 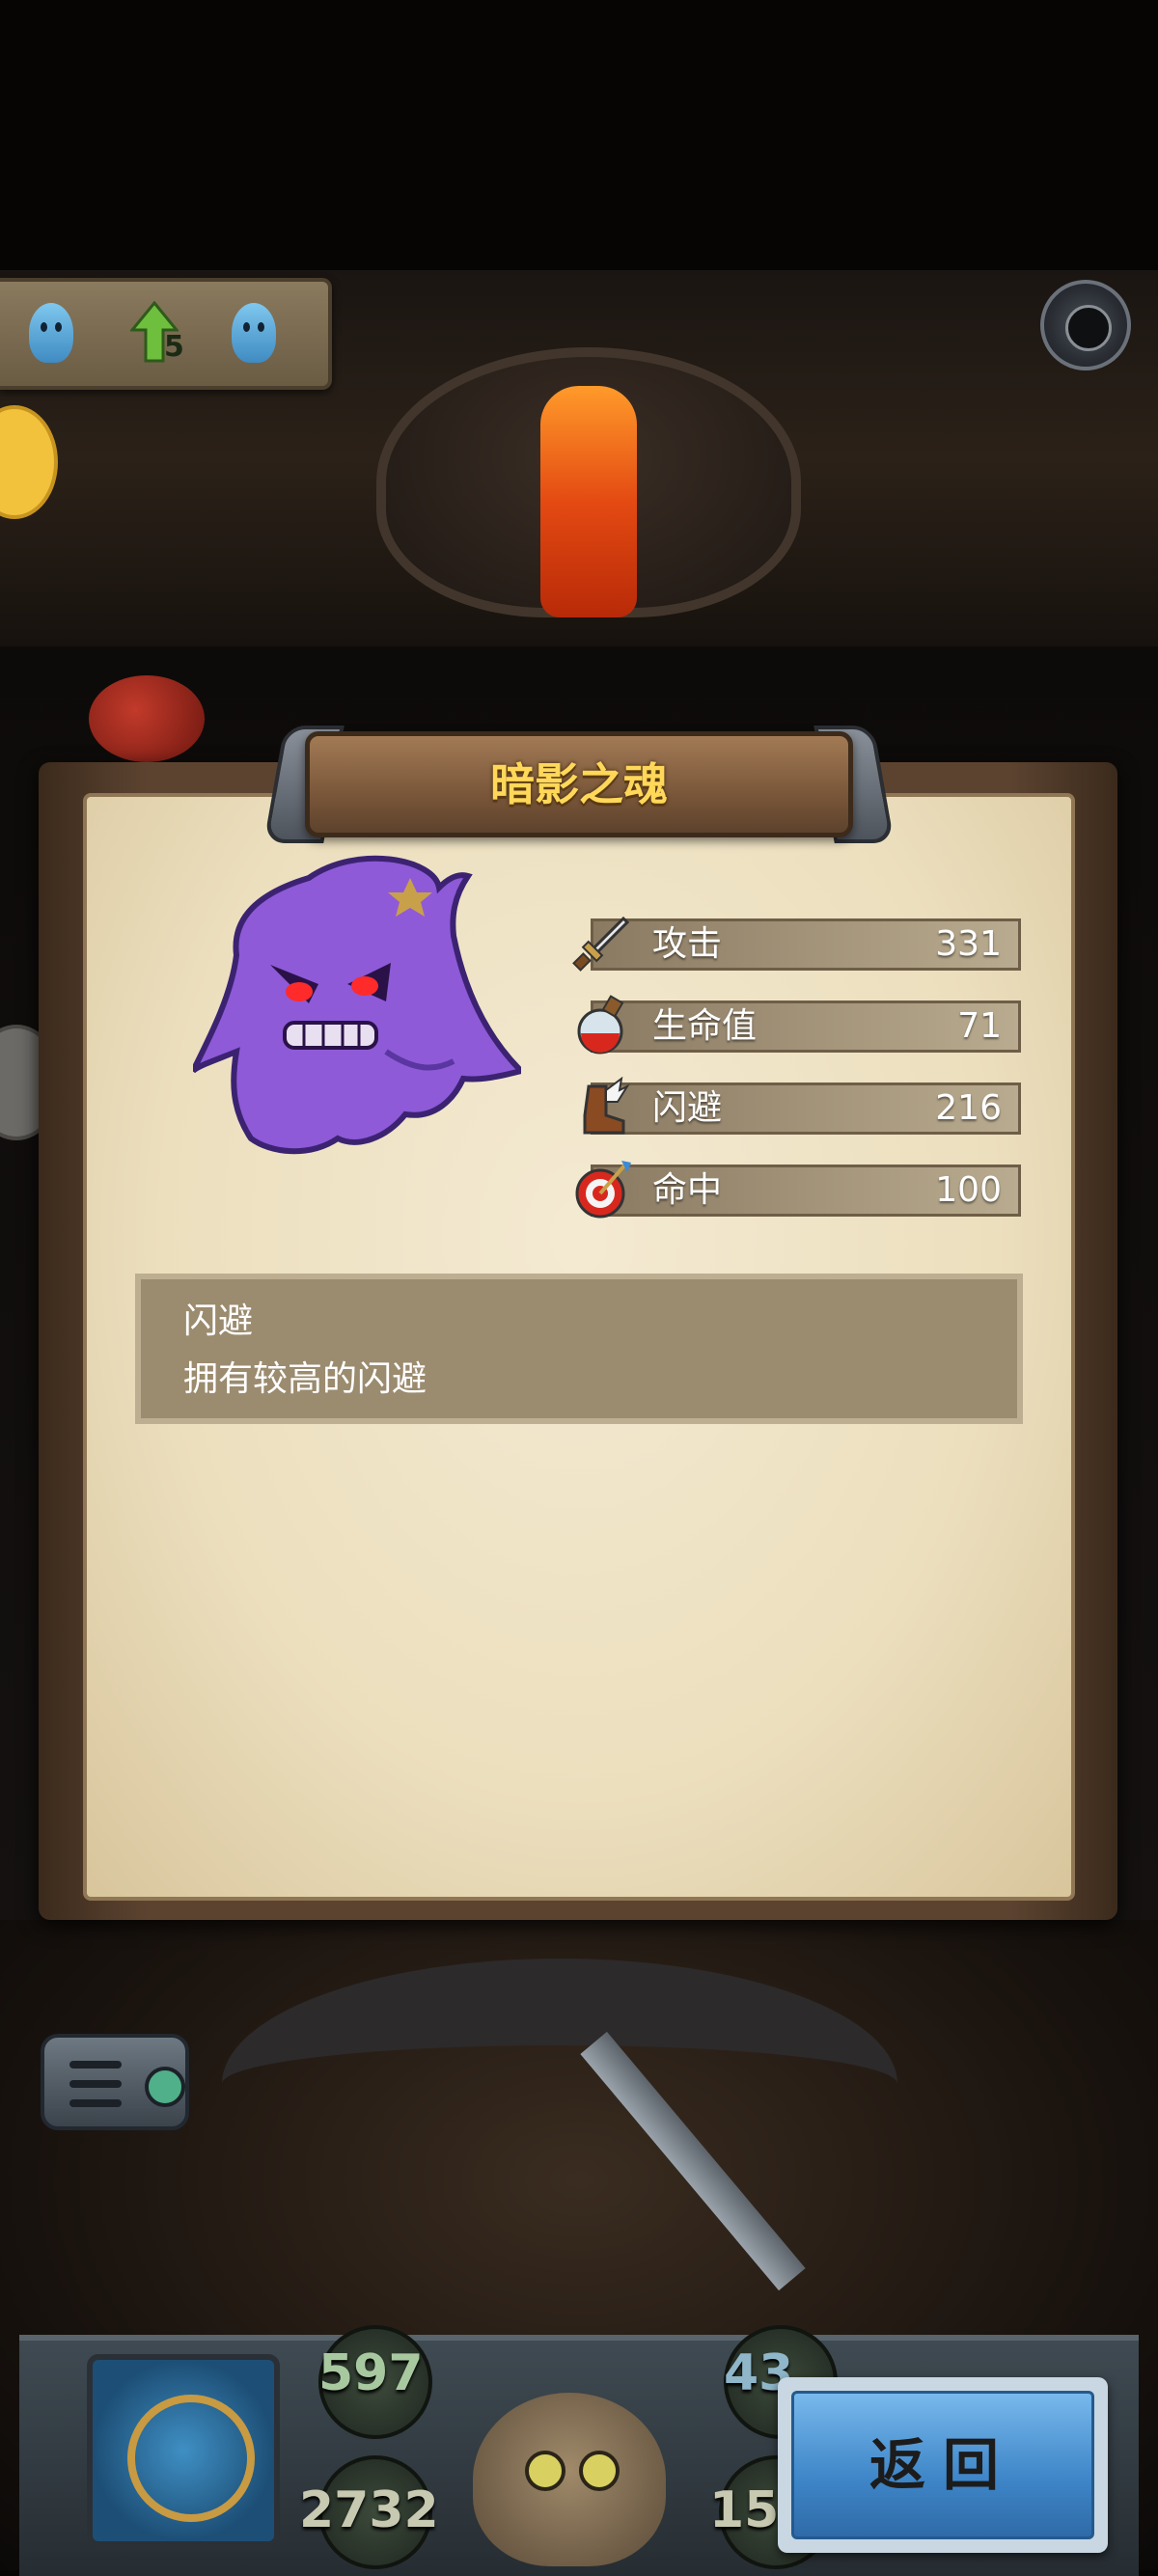 I want to click on radio-menu-button, so click(x=115, y=2082).